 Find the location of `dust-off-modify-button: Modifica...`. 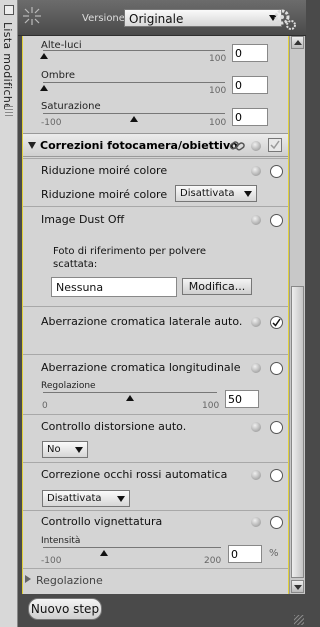

dust-off-modify-button: Modifica... is located at coordinates (217, 286).